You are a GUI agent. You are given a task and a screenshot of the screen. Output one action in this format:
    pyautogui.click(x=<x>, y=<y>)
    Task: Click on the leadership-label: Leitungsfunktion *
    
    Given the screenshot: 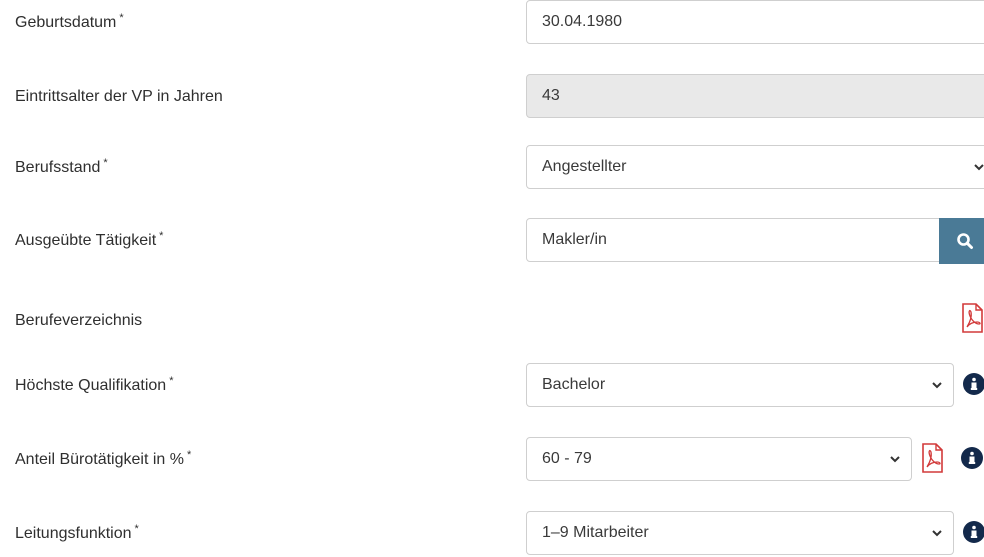 What is the action you would take?
    pyautogui.click(x=77, y=532)
    